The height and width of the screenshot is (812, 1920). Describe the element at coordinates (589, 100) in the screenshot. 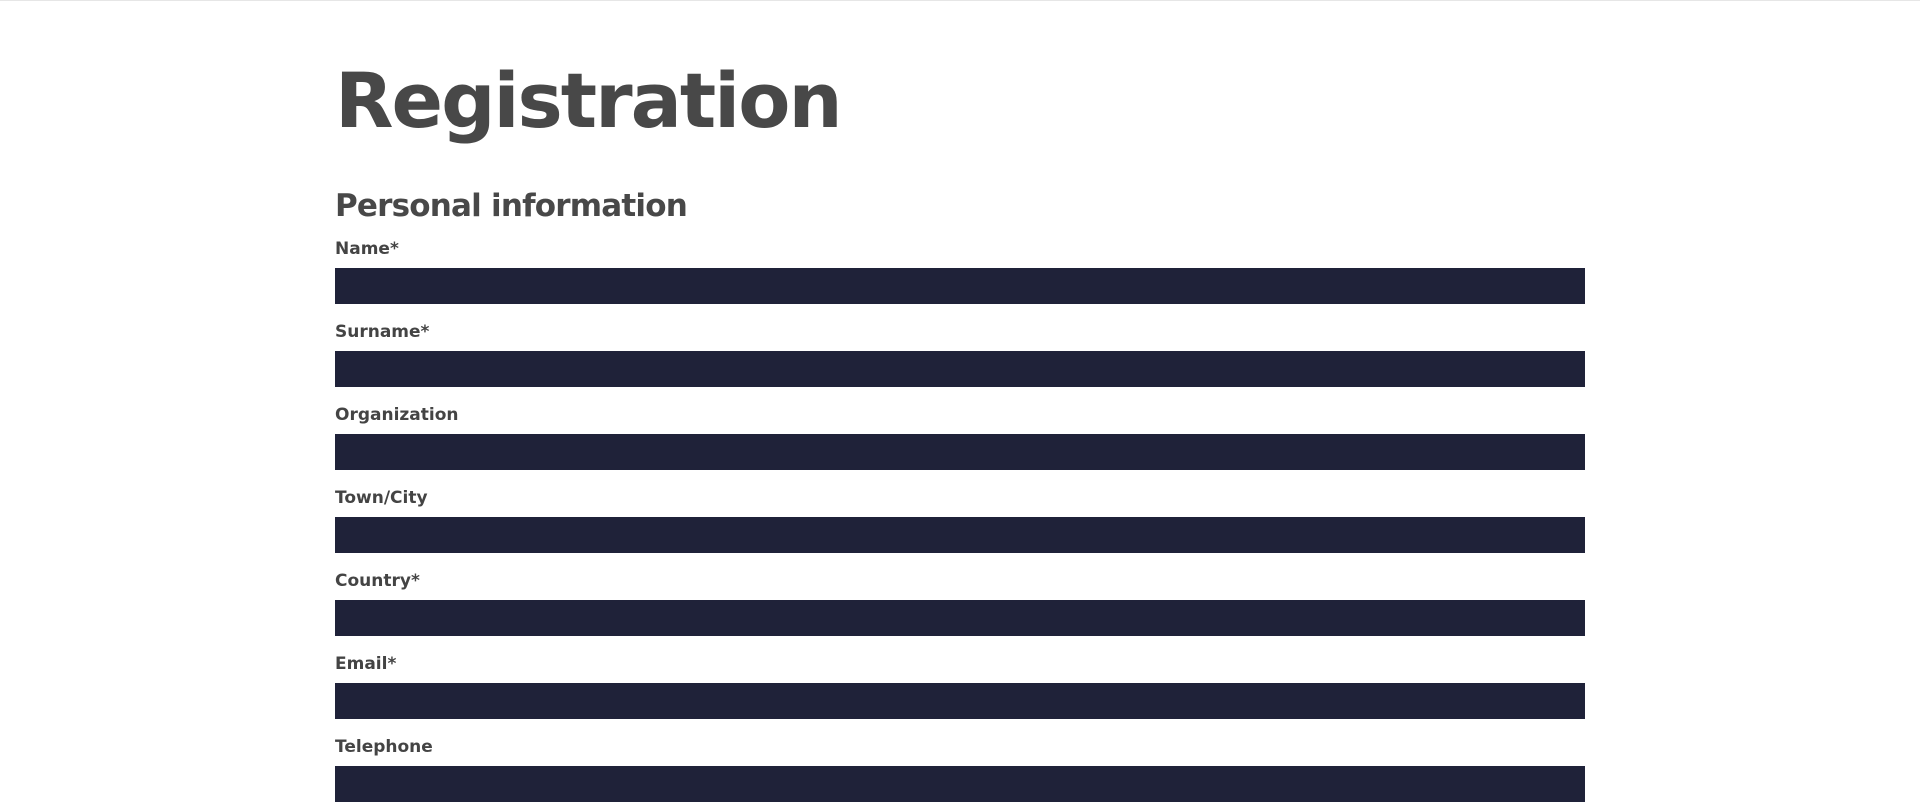

I see `page-title: Registration` at that location.